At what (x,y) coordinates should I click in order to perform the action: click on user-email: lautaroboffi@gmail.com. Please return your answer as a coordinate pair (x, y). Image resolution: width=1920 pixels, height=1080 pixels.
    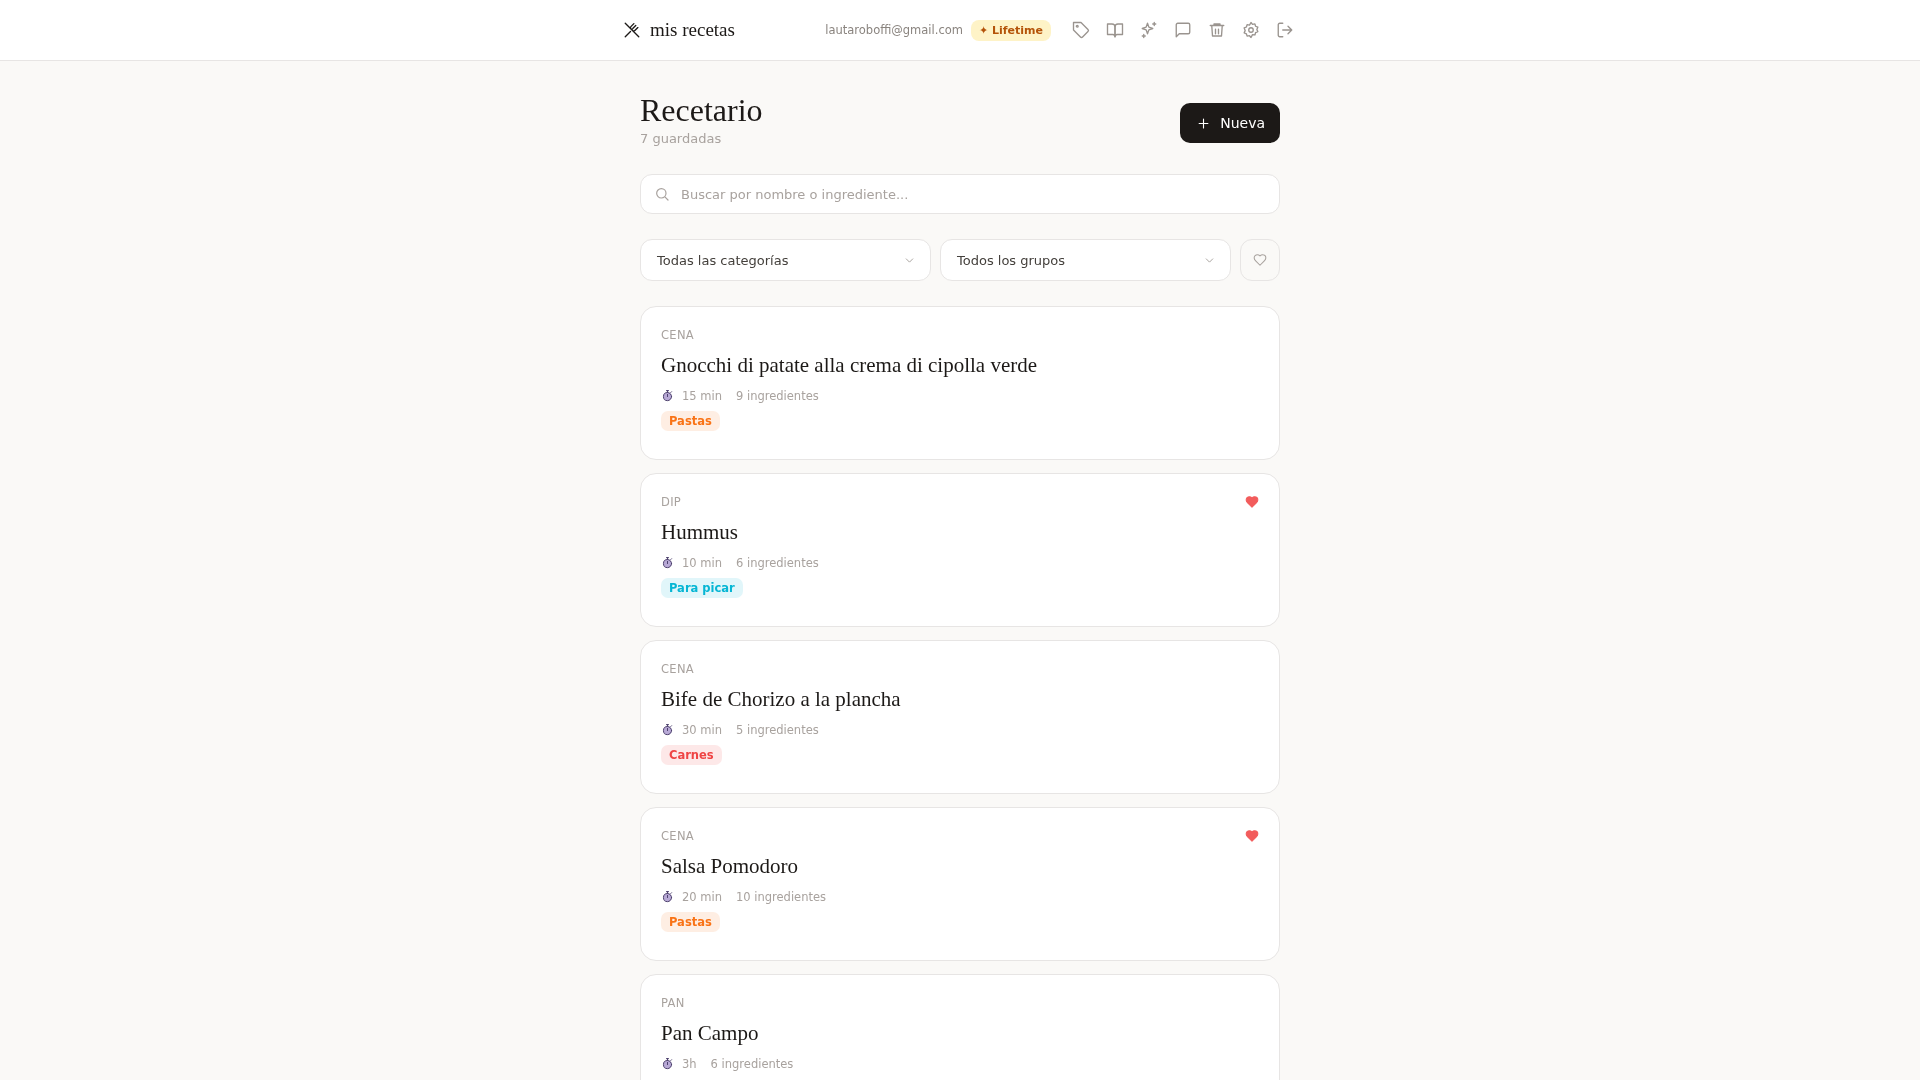
    Looking at the image, I should click on (894, 30).